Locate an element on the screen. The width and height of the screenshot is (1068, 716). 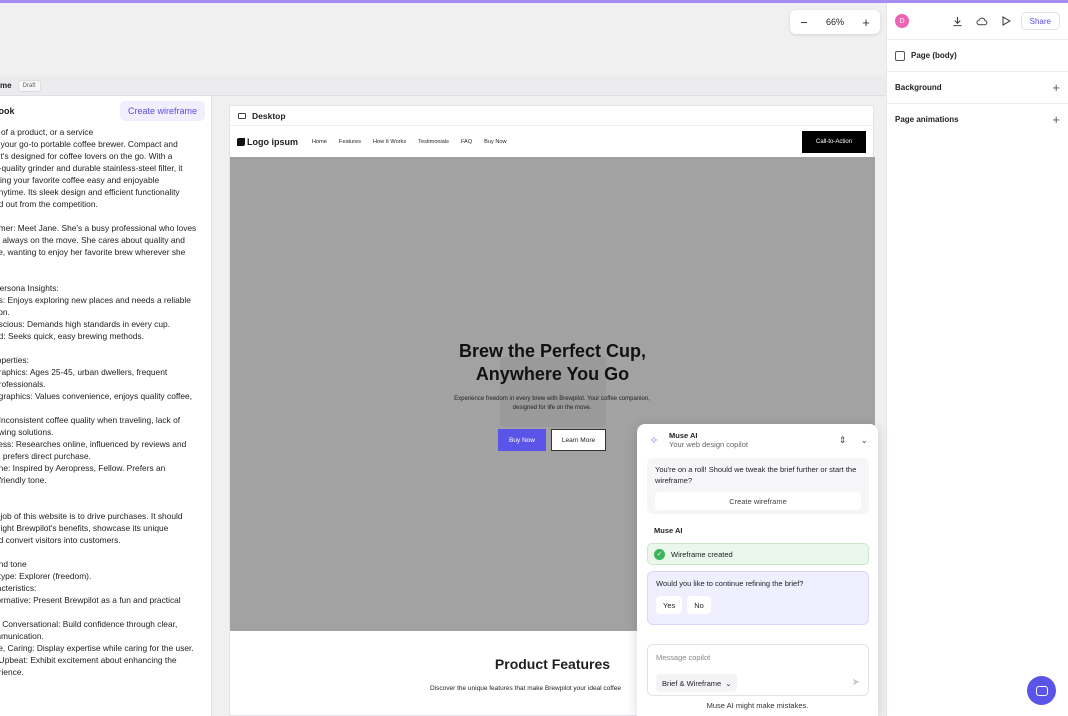
brief-line: ed: Seeks quick, easy brewing methods. is located at coordinates (72, 336).